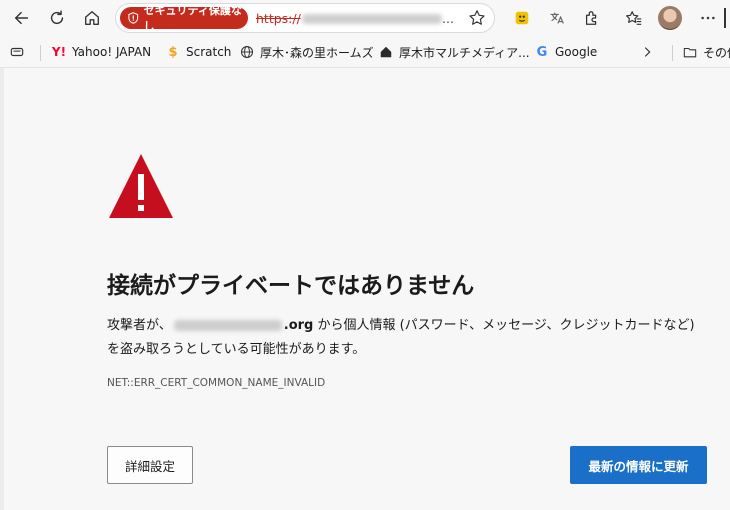 The image size is (730, 510). Describe the element at coordinates (141, 186) in the screenshot. I see `warning-icon` at that location.